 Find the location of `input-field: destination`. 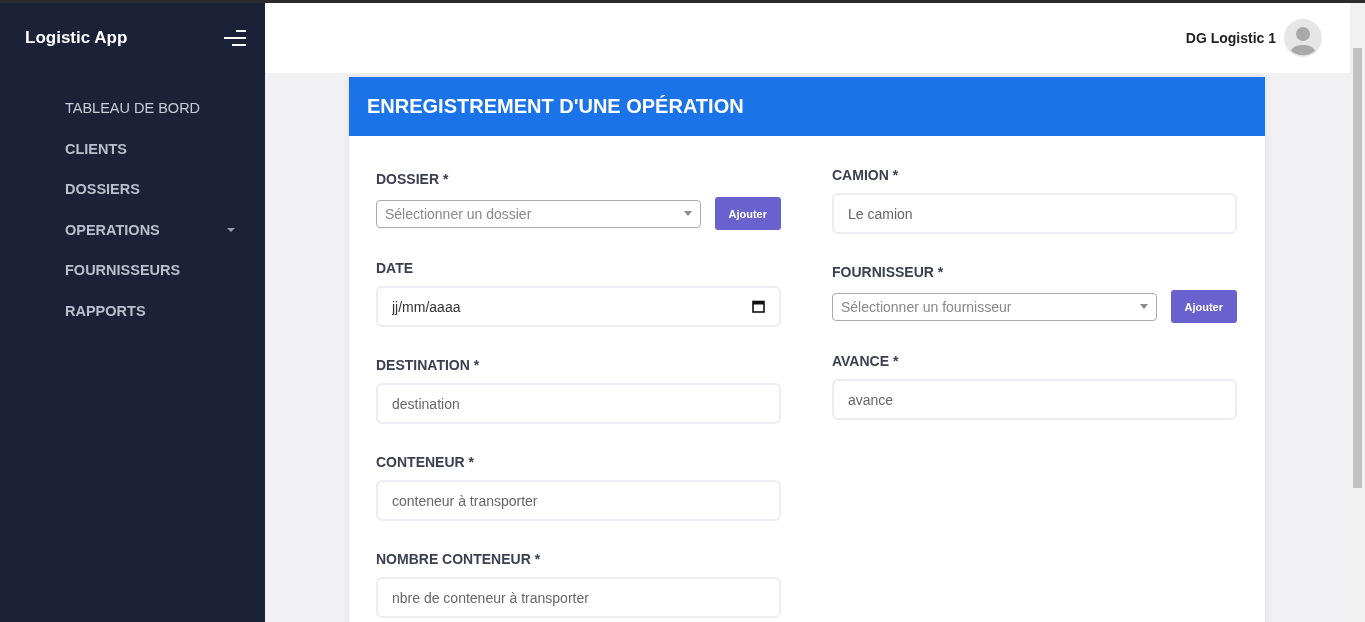

input-field: destination is located at coordinates (578, 403).